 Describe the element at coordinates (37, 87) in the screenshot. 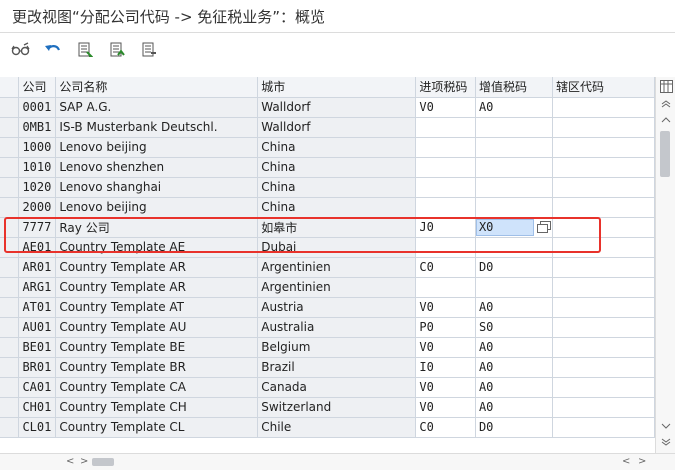

I see `column-header: 公司` at that location.